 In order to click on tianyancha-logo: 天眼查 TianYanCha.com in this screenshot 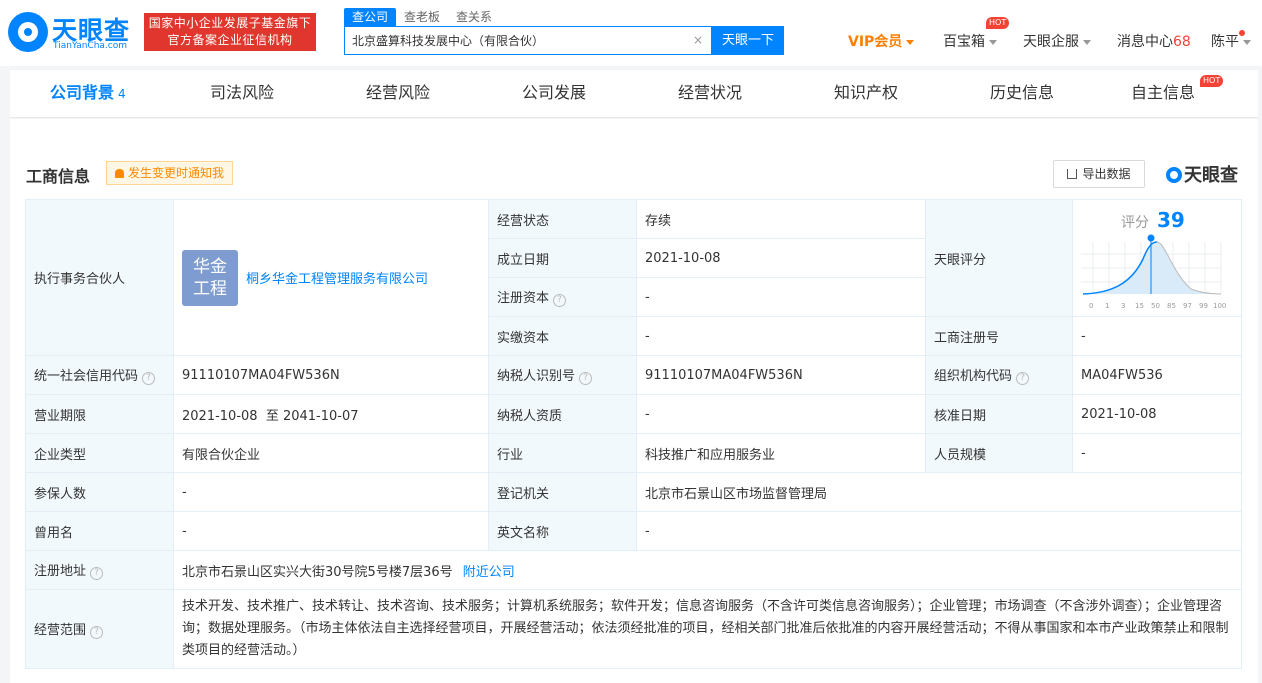, I will do `click(73, 32)`.